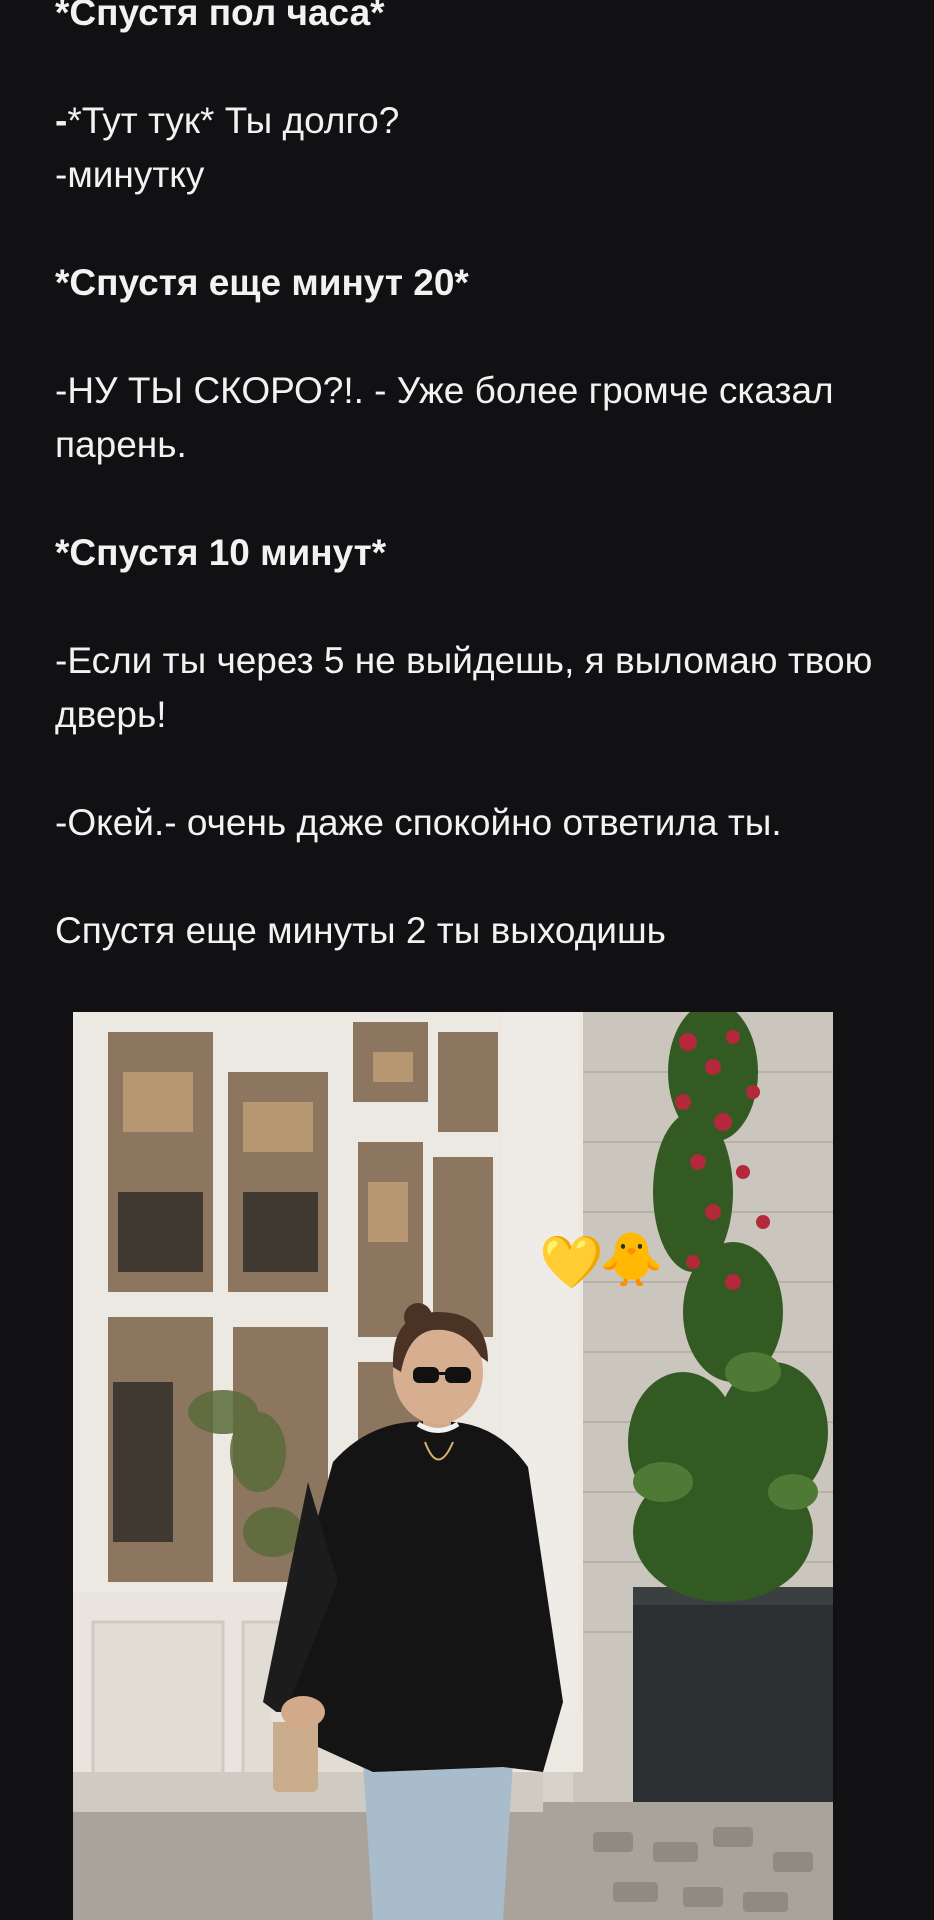 This screenshot has width=934, height=1920. I want to click on yellow-heart-icon: 💛, so click(571, 1263).